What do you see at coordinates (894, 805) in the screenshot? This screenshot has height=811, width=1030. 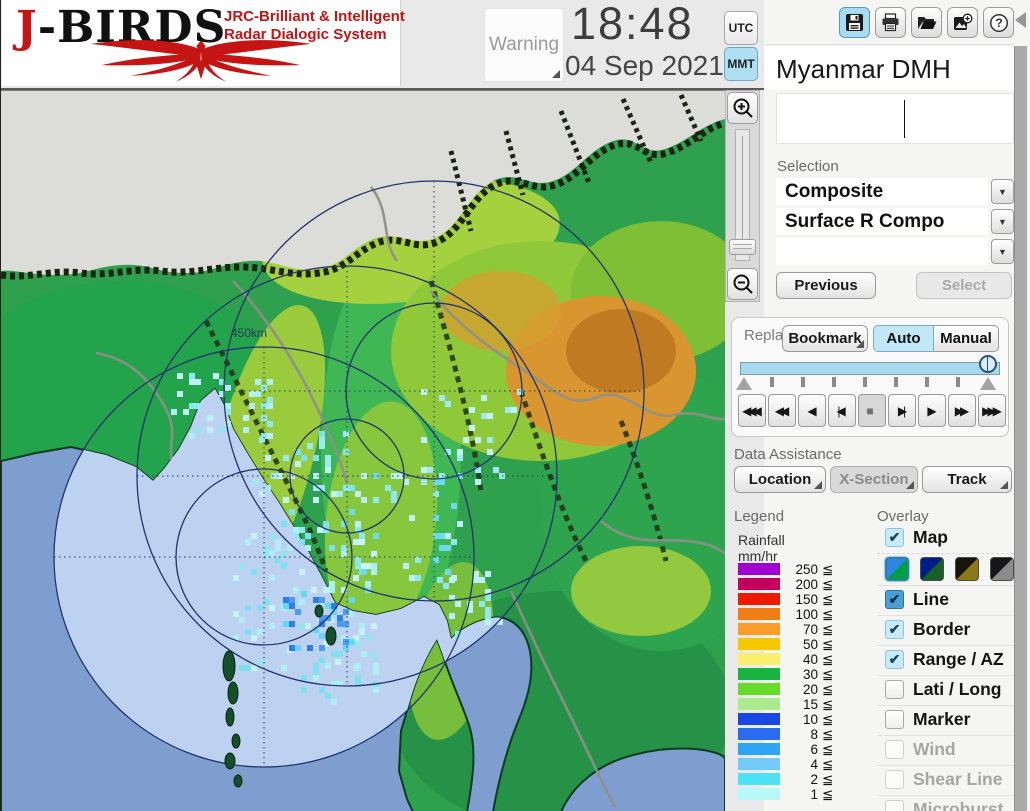 I see `checkbox-microburst` at bounding box center [894, 805].